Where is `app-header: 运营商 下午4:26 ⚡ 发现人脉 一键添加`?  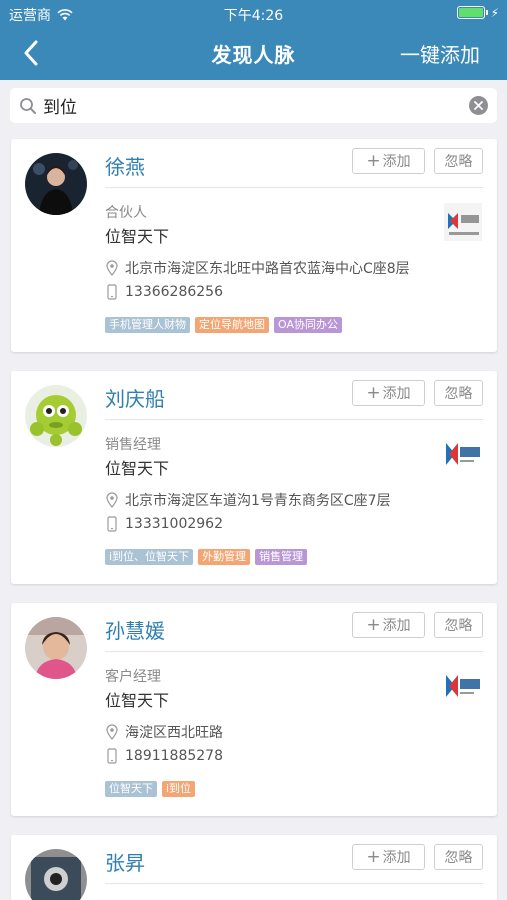 app-header: 运营商 下午4:26 ⚡ 发现人脉 一键添加 is located at coordinates (253, 40).